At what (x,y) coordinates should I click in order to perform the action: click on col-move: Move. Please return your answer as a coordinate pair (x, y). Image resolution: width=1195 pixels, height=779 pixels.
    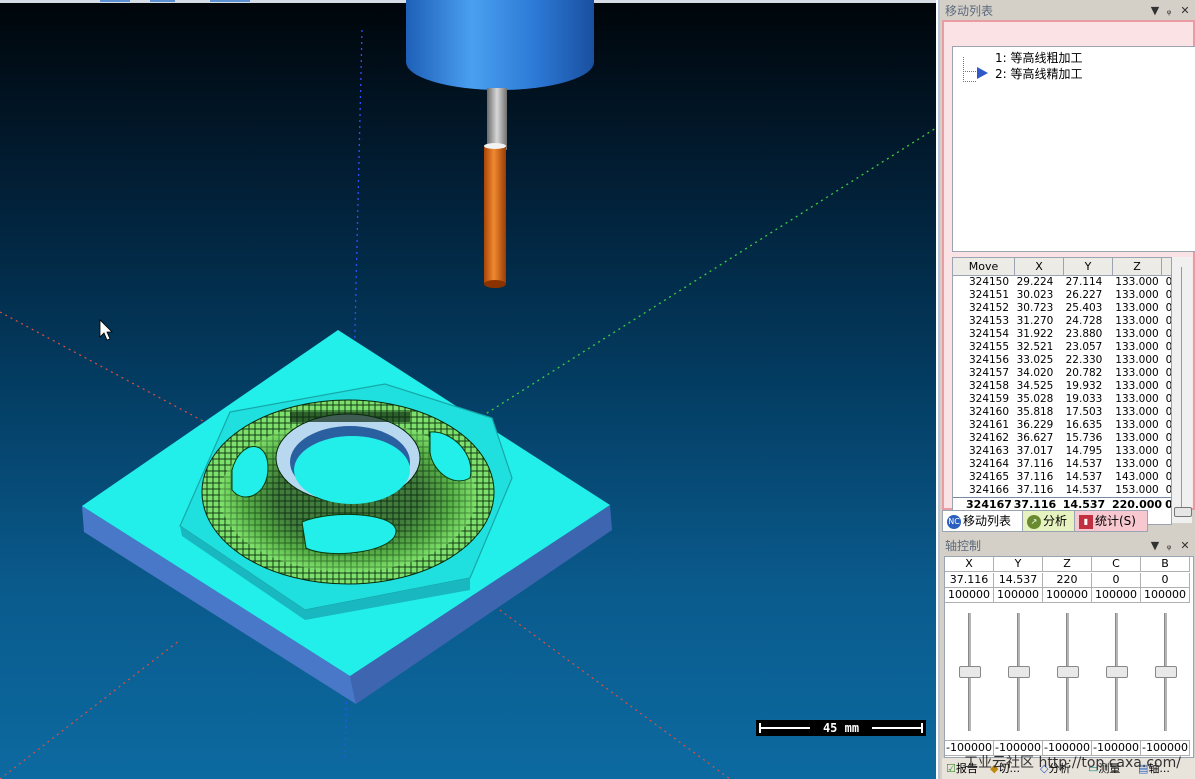
    Looking at the image, I should click on (984, 266).